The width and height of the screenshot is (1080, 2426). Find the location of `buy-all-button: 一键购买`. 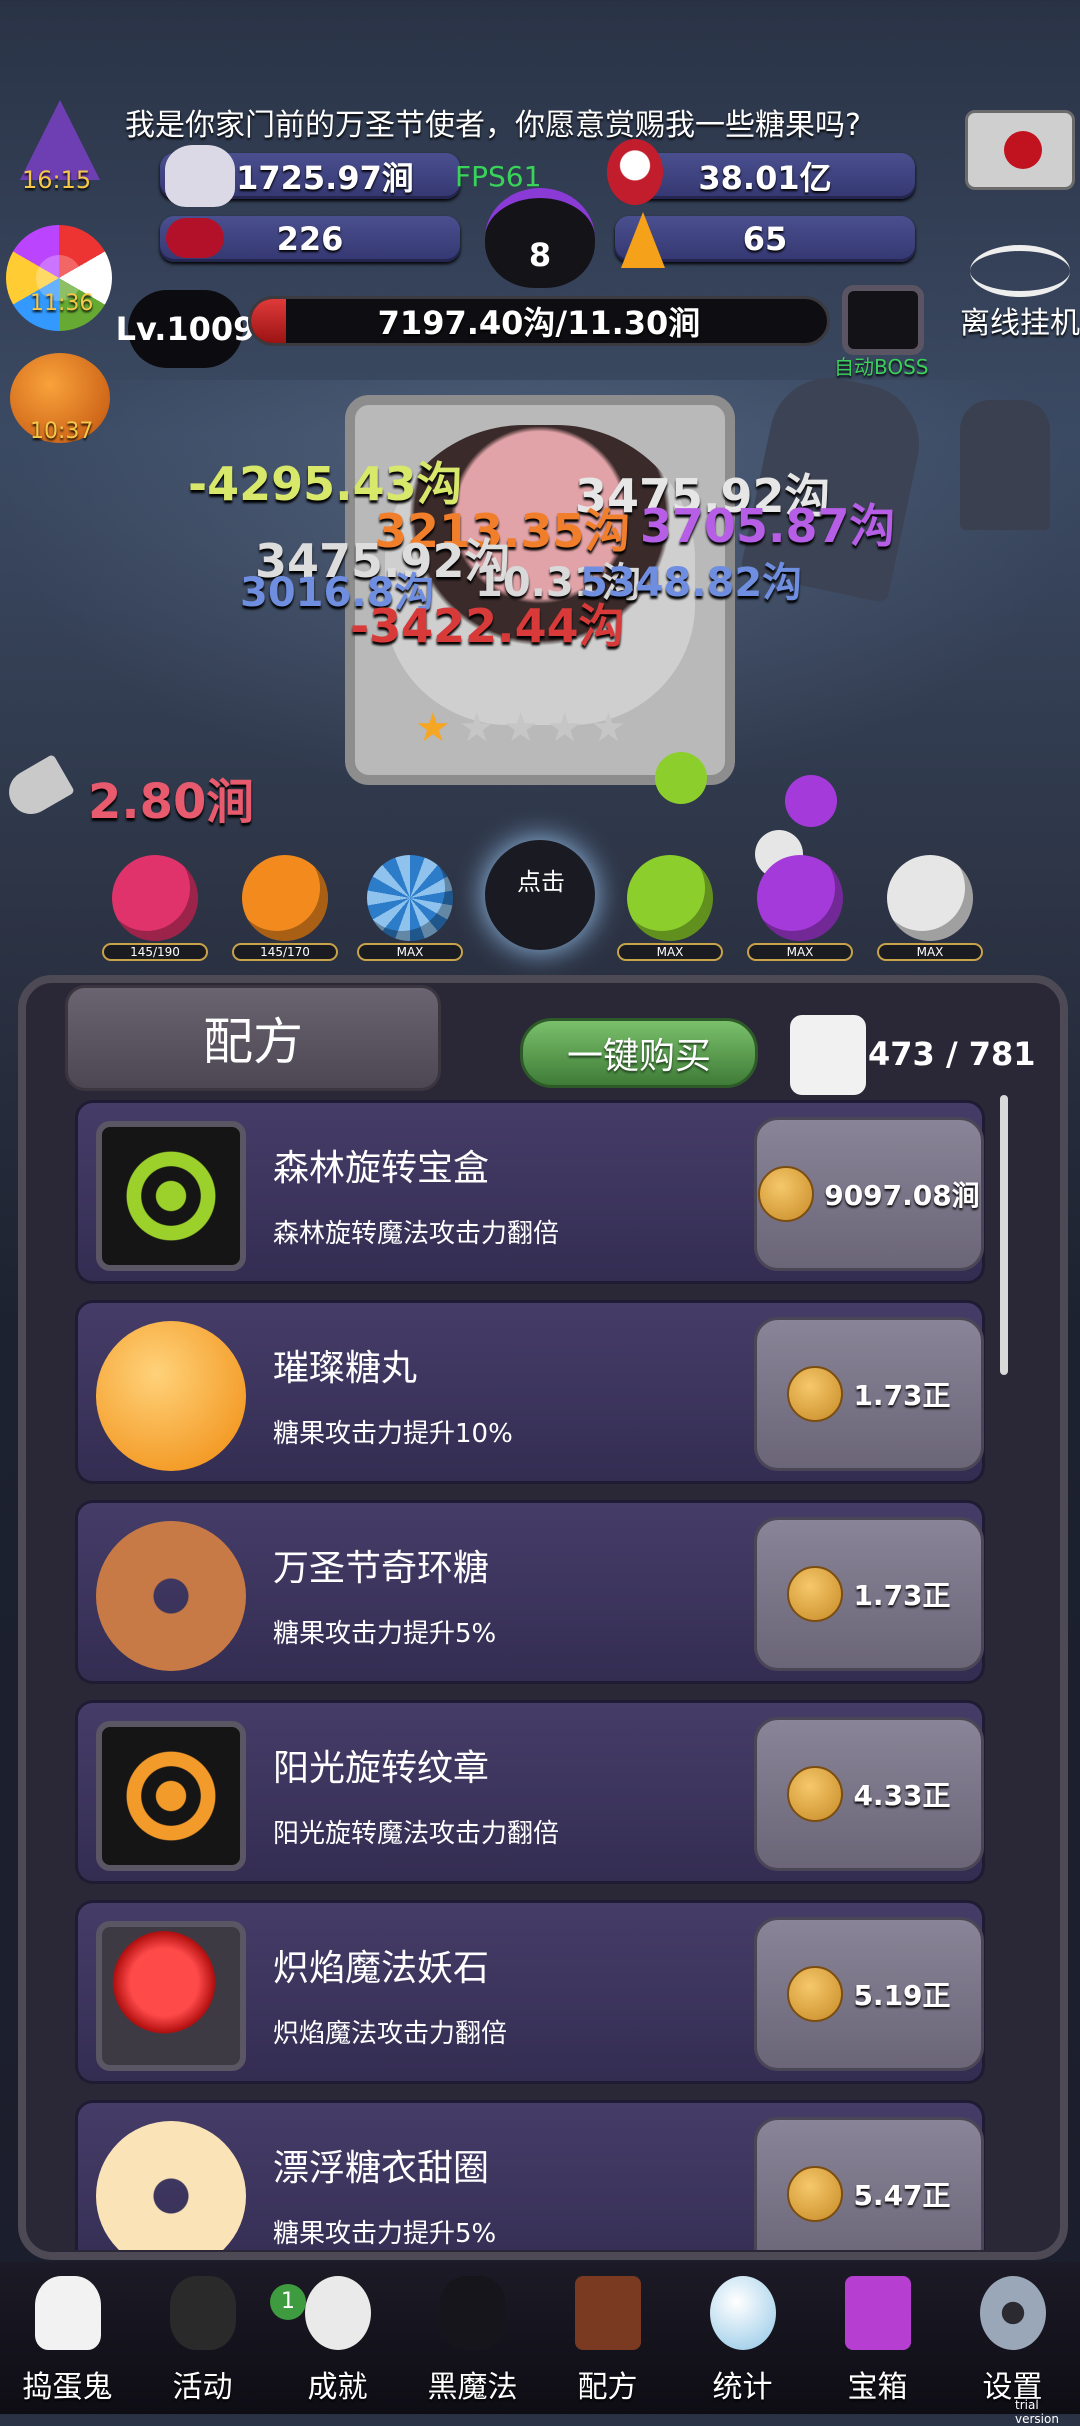

buy-all-button: 一键购买 is located at coordinates (639, 1053).